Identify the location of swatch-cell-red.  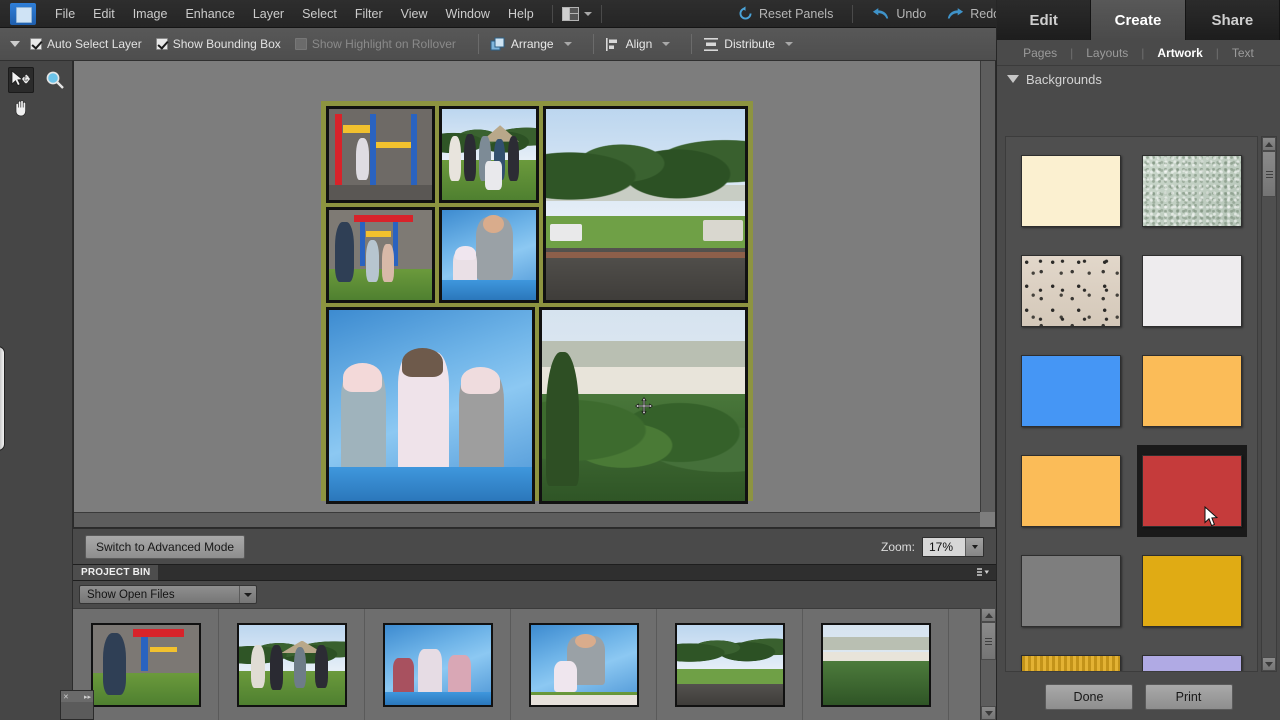
(1191, 491).